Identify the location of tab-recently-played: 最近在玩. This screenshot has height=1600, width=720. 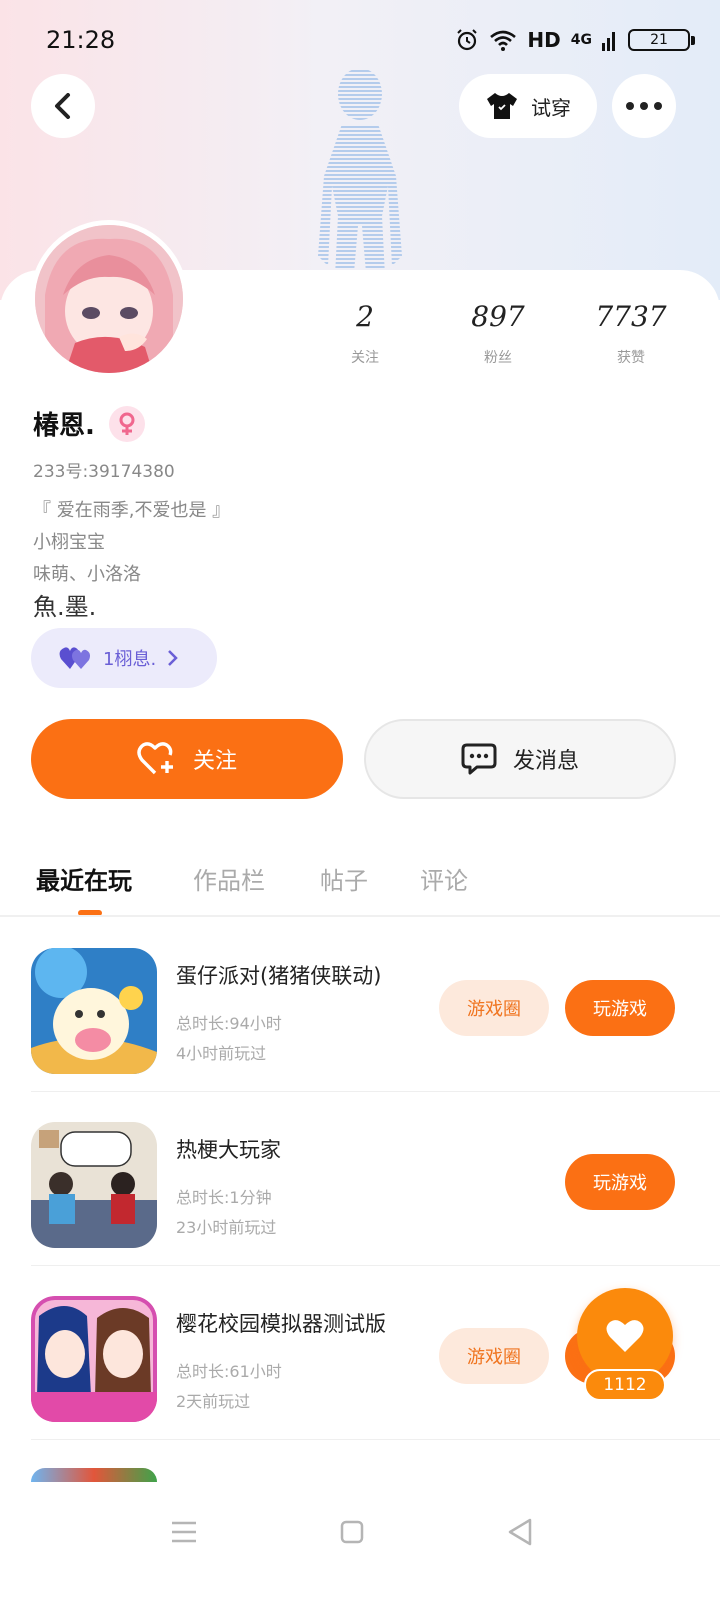
(84, 878).